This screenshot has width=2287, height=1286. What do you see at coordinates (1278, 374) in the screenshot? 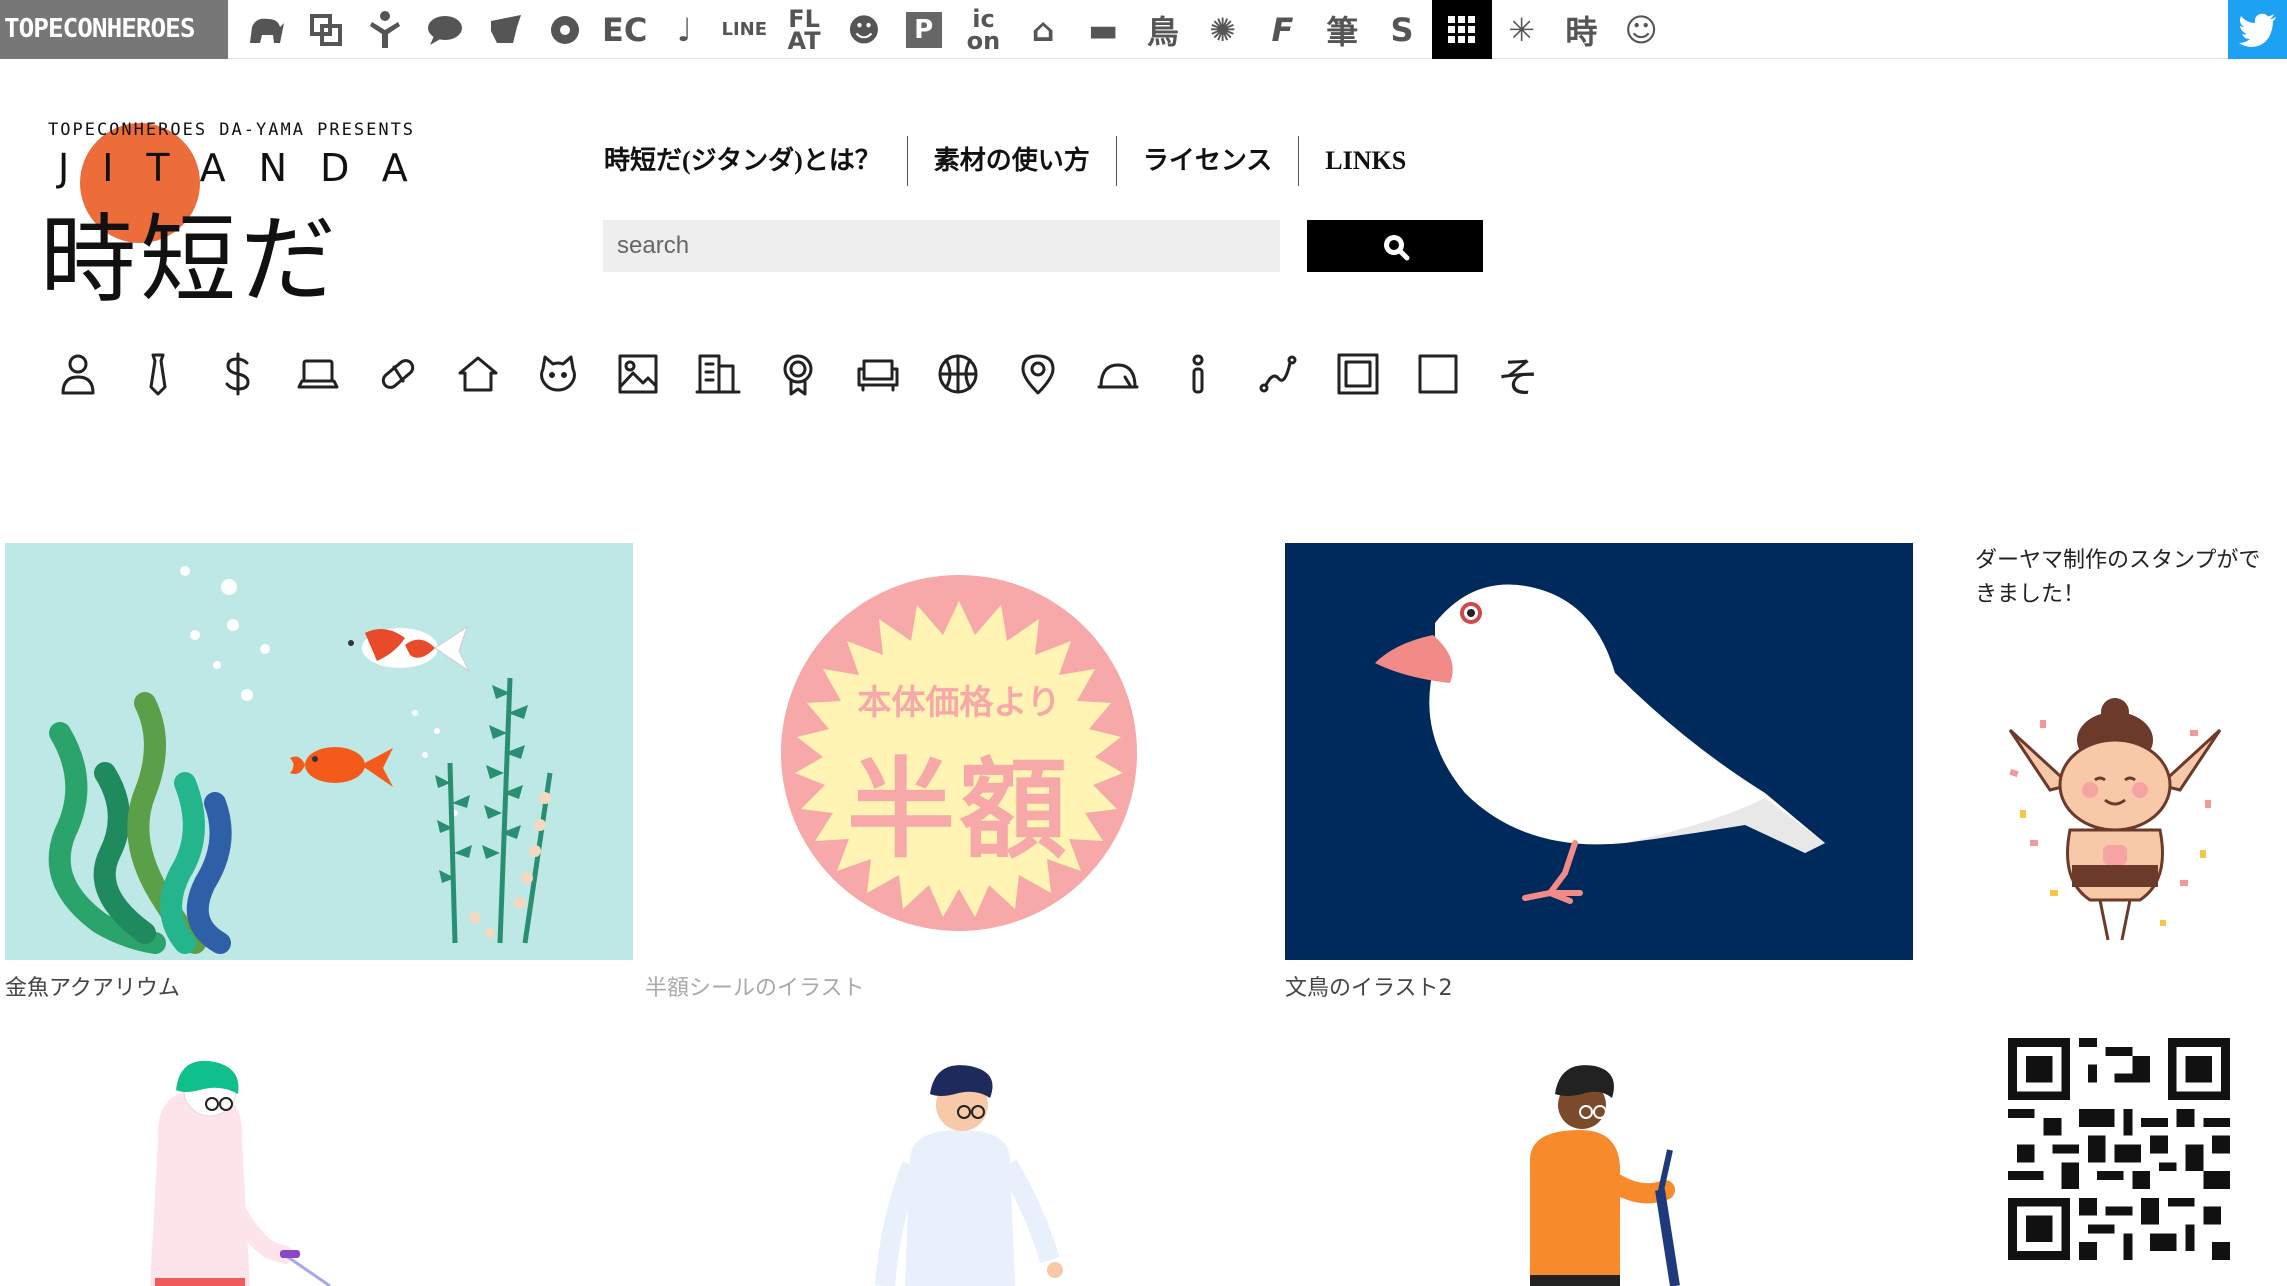
I see `route-icon` at bounding box center [1278, 374].